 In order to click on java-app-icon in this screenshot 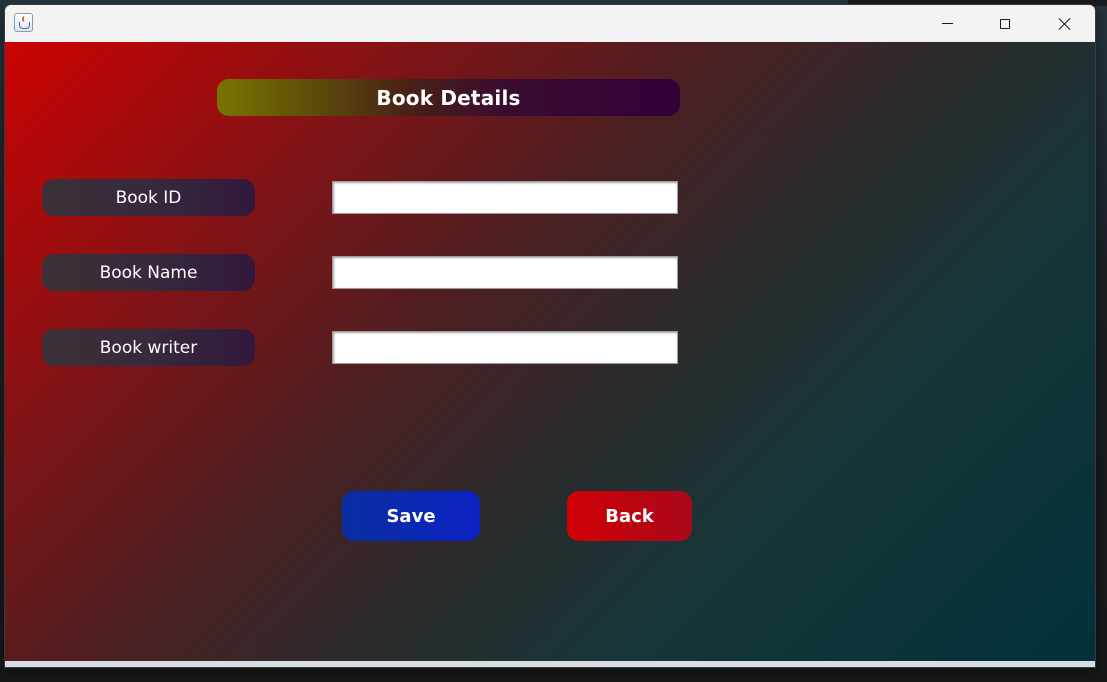, I will do `click(23, 22)`.